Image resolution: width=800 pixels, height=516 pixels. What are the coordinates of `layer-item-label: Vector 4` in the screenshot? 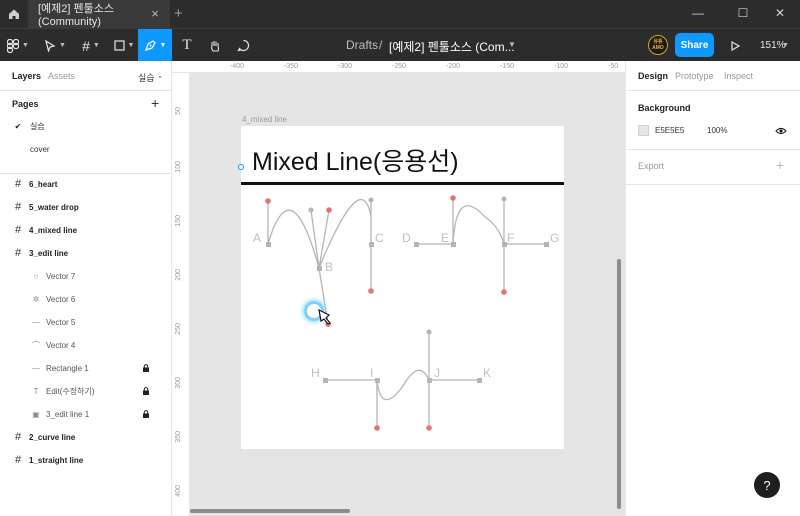 It's located at (61, 345).